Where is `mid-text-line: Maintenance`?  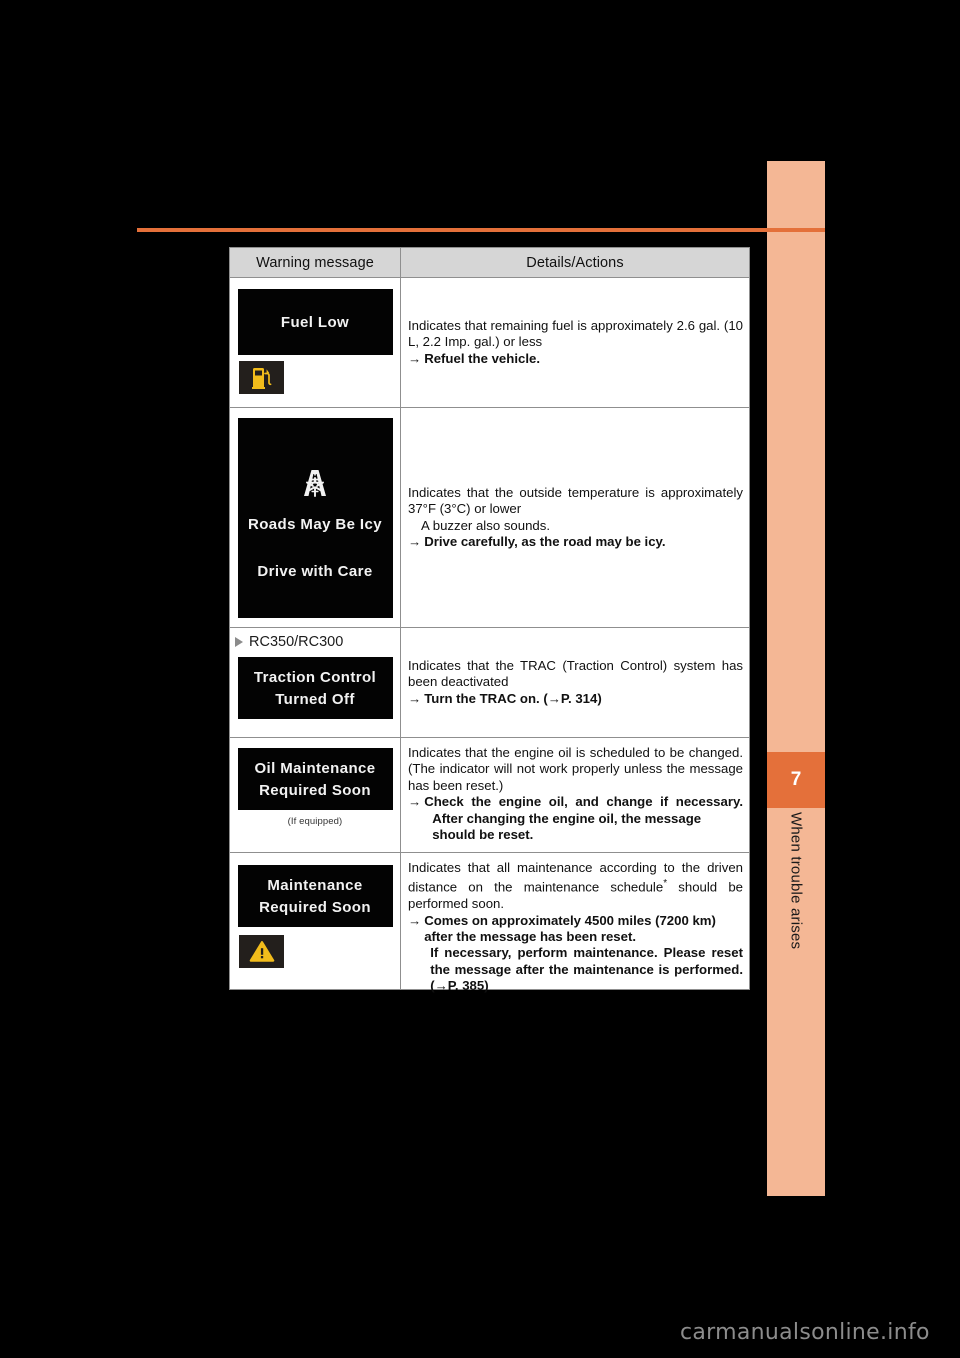
mid-text-line: Maintenance is located at coordinates (315, 885).